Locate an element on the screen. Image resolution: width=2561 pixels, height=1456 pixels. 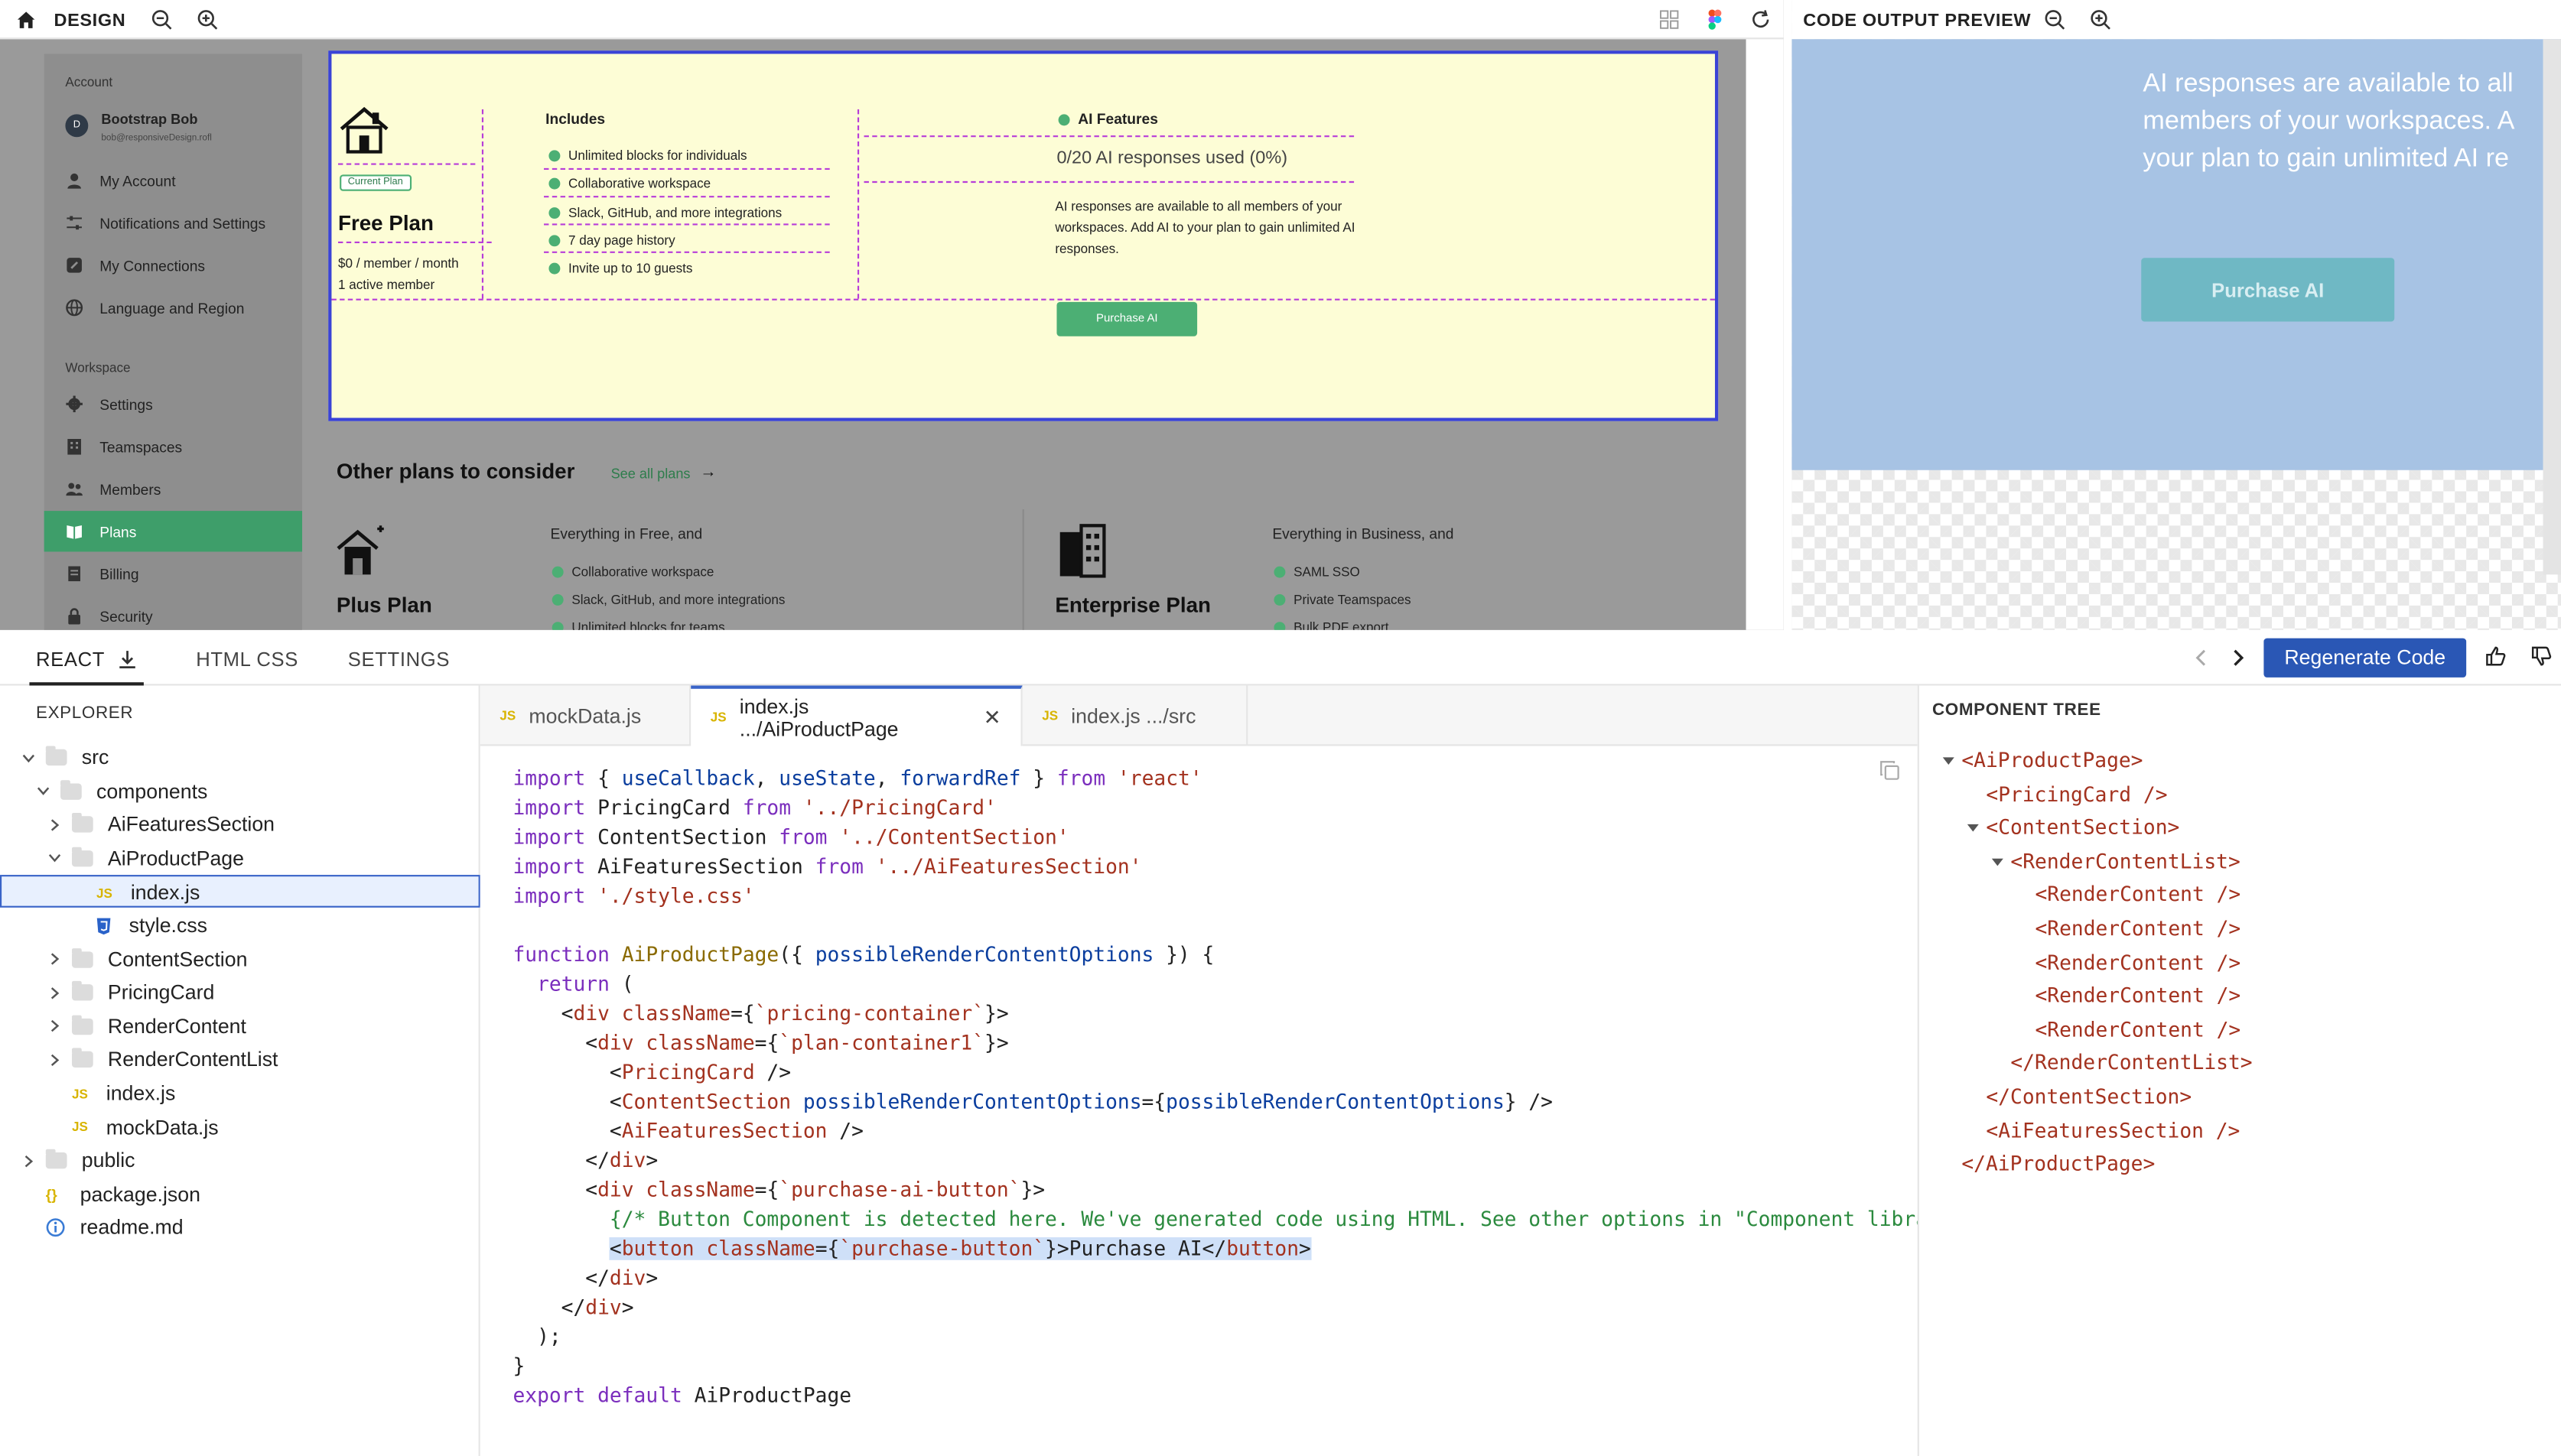
component-node: <ContentSection> is located at coordinates (2073, 827).